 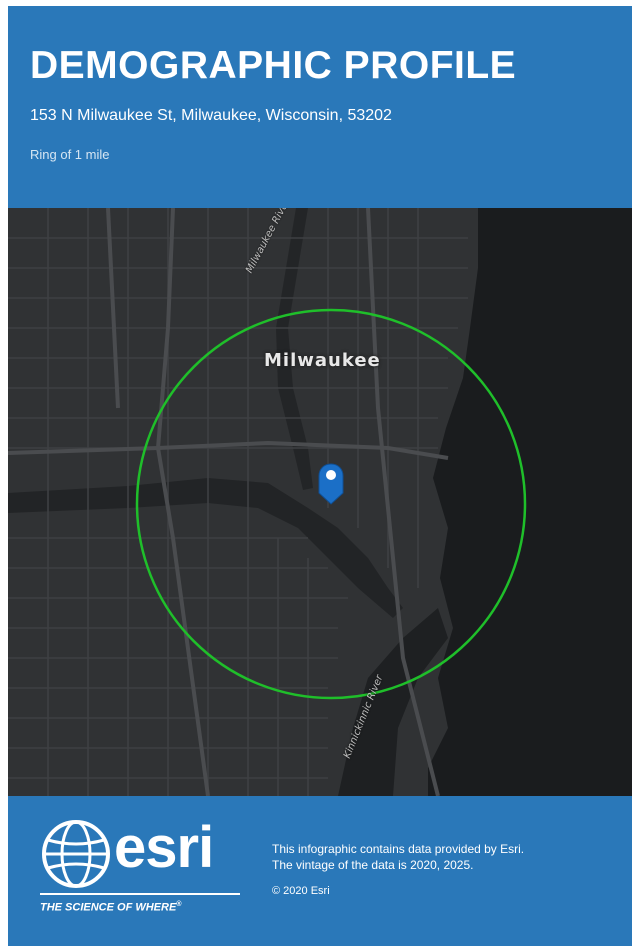 I want to click on globe-icon, so click(x=76, y=854).